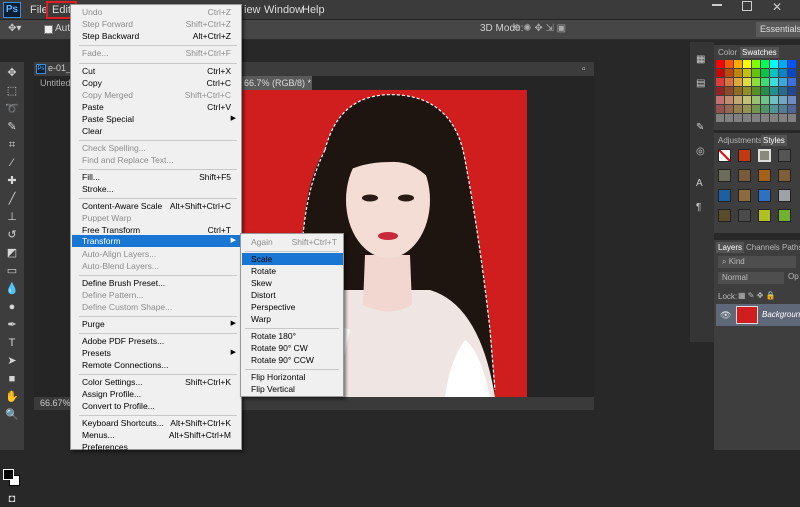 This screenshot has width=800, height=507. What do you see at coordinates (12, 343) in the screenshot?
I see `type-tool-icon: T` at bounding box center [12, 343].